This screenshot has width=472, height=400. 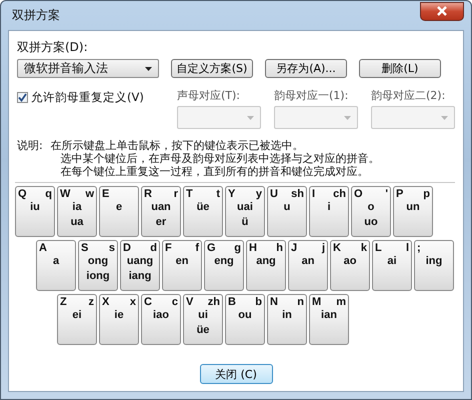 I want to click on keyboard-key: Q q iu, so click(x=35, y=211).